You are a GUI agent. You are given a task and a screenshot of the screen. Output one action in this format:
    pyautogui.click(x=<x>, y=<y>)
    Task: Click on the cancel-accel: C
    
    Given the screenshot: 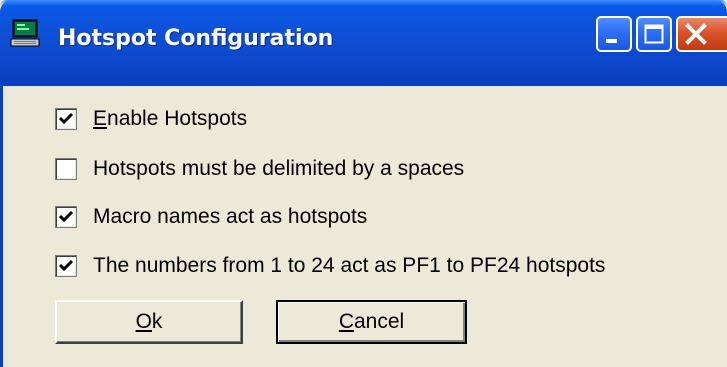 What is the action you would take?
    pyautogui.click(x=346, y=321)
    